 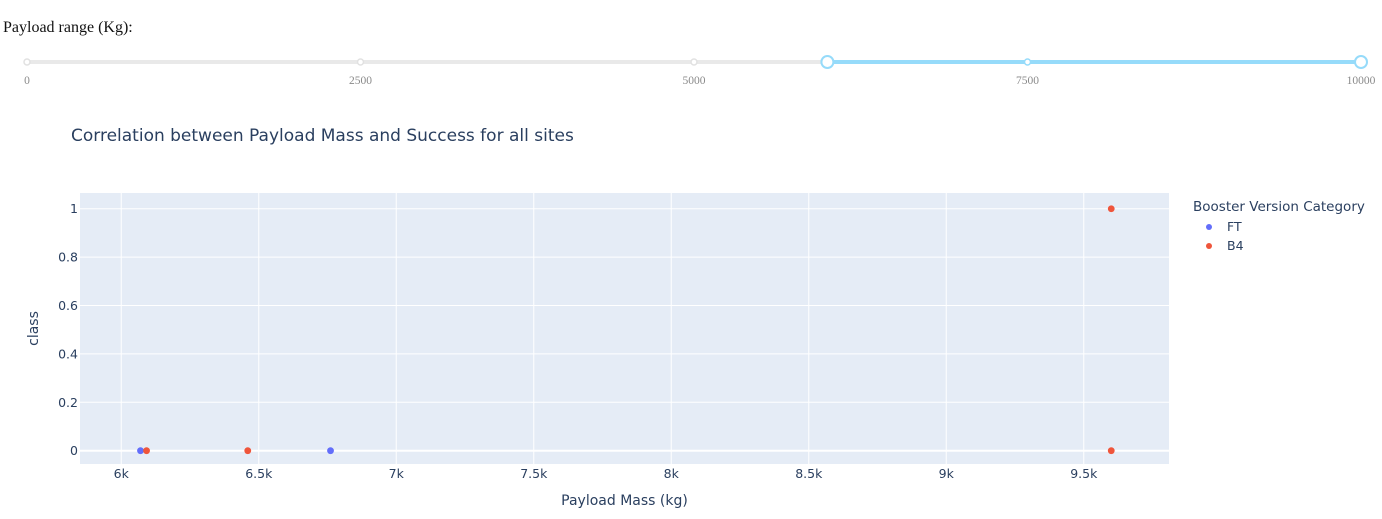 I want to click on y-tick-label: 0.2, so click(x=68, y=402).